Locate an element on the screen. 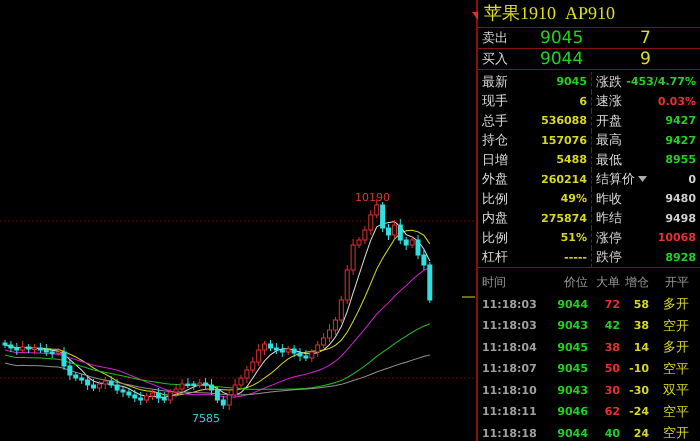  trade-time: 11:18:10 is located at coordinates (510, 390).